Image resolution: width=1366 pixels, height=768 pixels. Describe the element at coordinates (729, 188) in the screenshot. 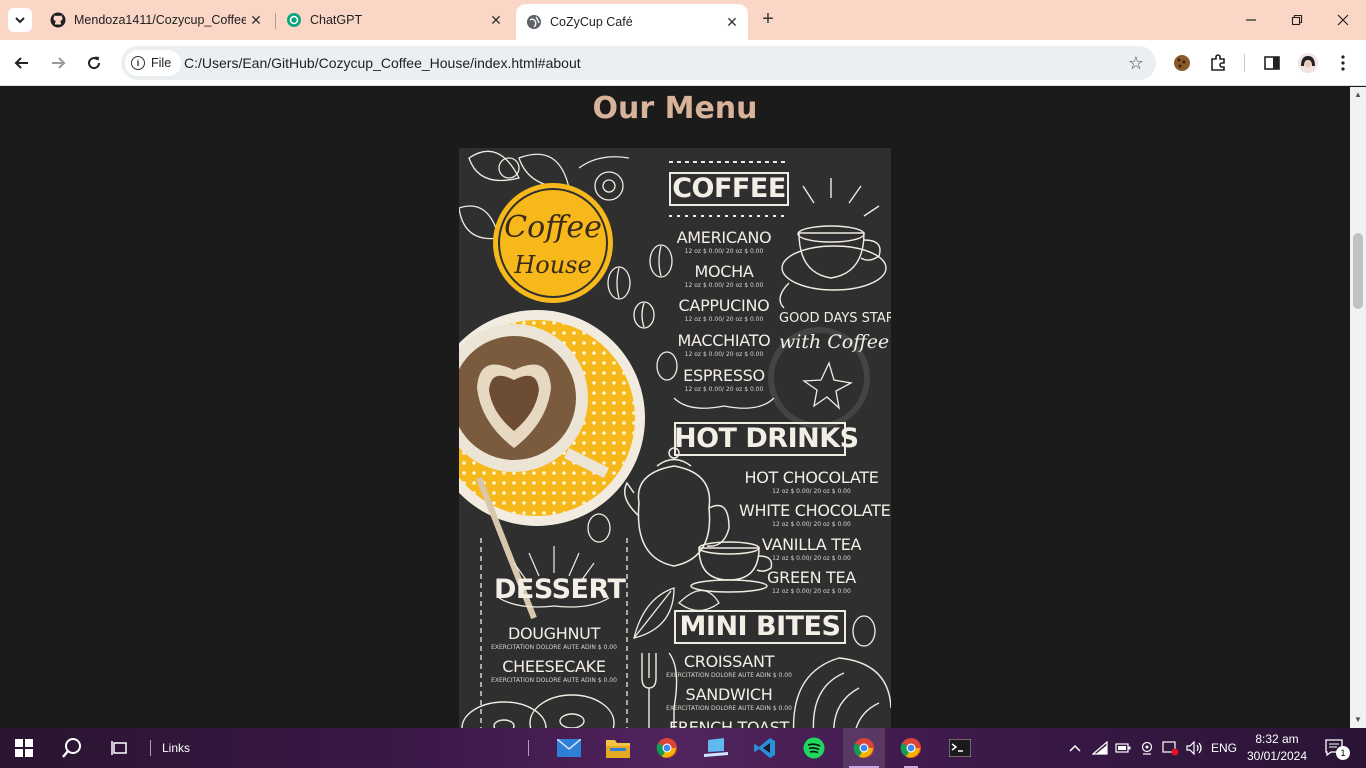

I see `coffee-heading: COFFEE` at that location.